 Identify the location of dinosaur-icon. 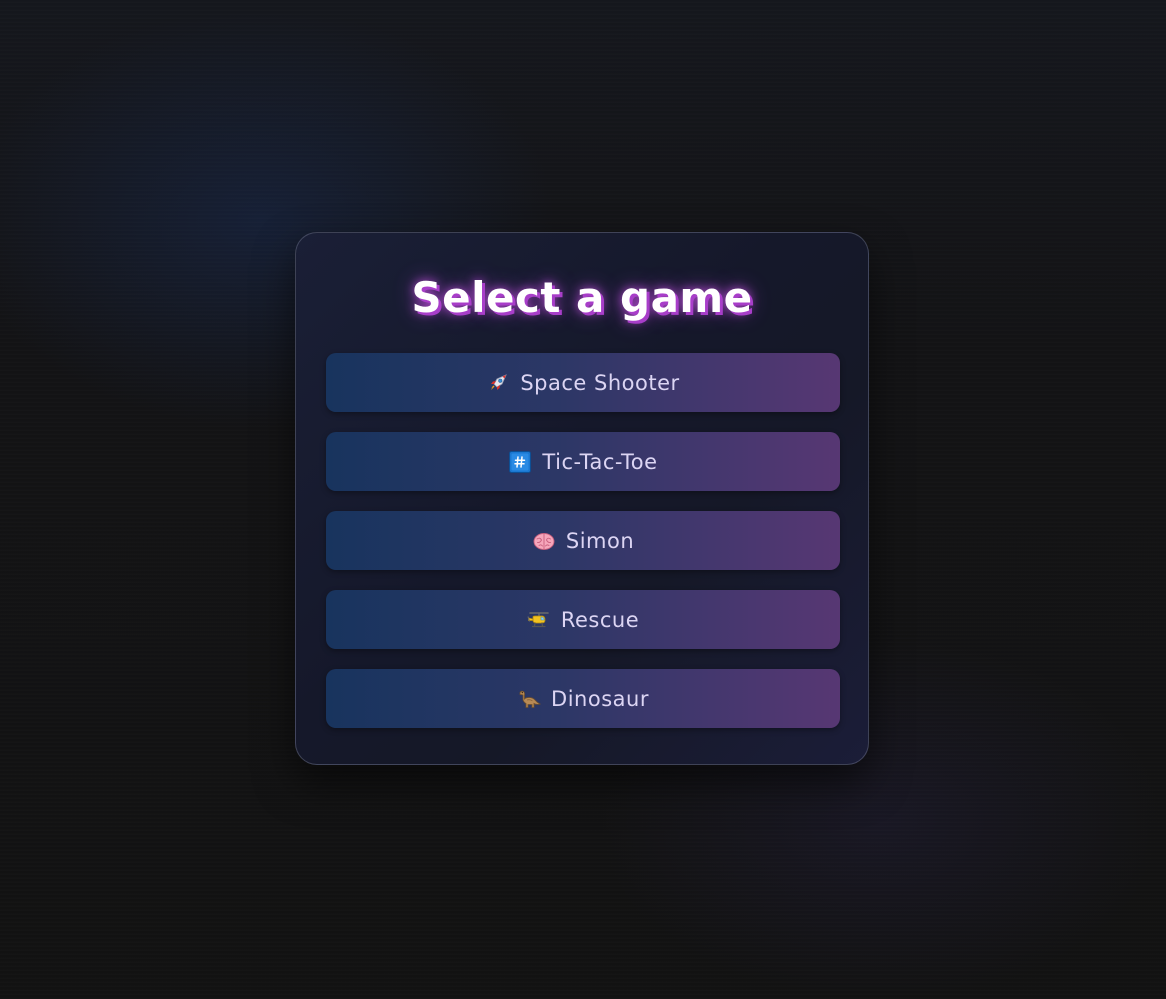
(529, 699).